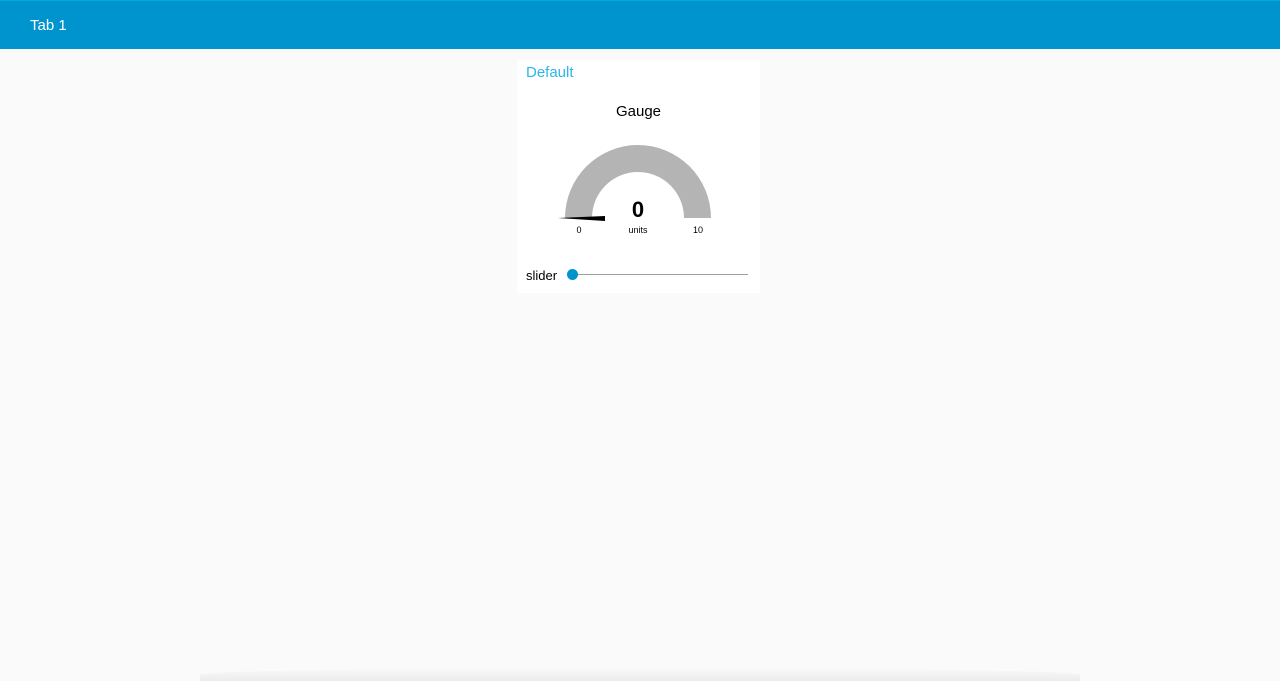  What do you see at coordinates (698, 230) in the screenshot?
I see `gauge-max-label: 10` at bounding box center [698, 230].